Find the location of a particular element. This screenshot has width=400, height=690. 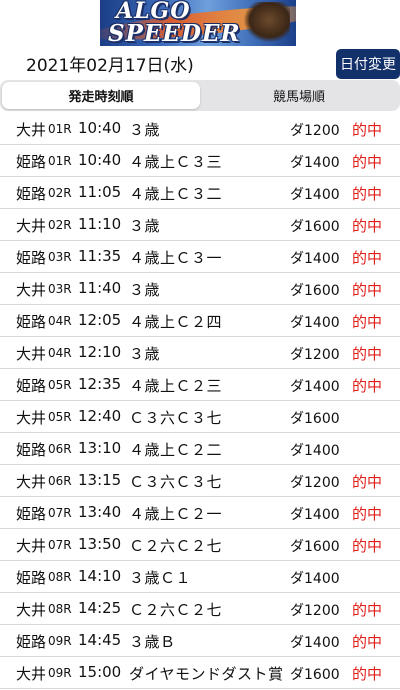

race-number: 09R is located at coordinates (60, 641).